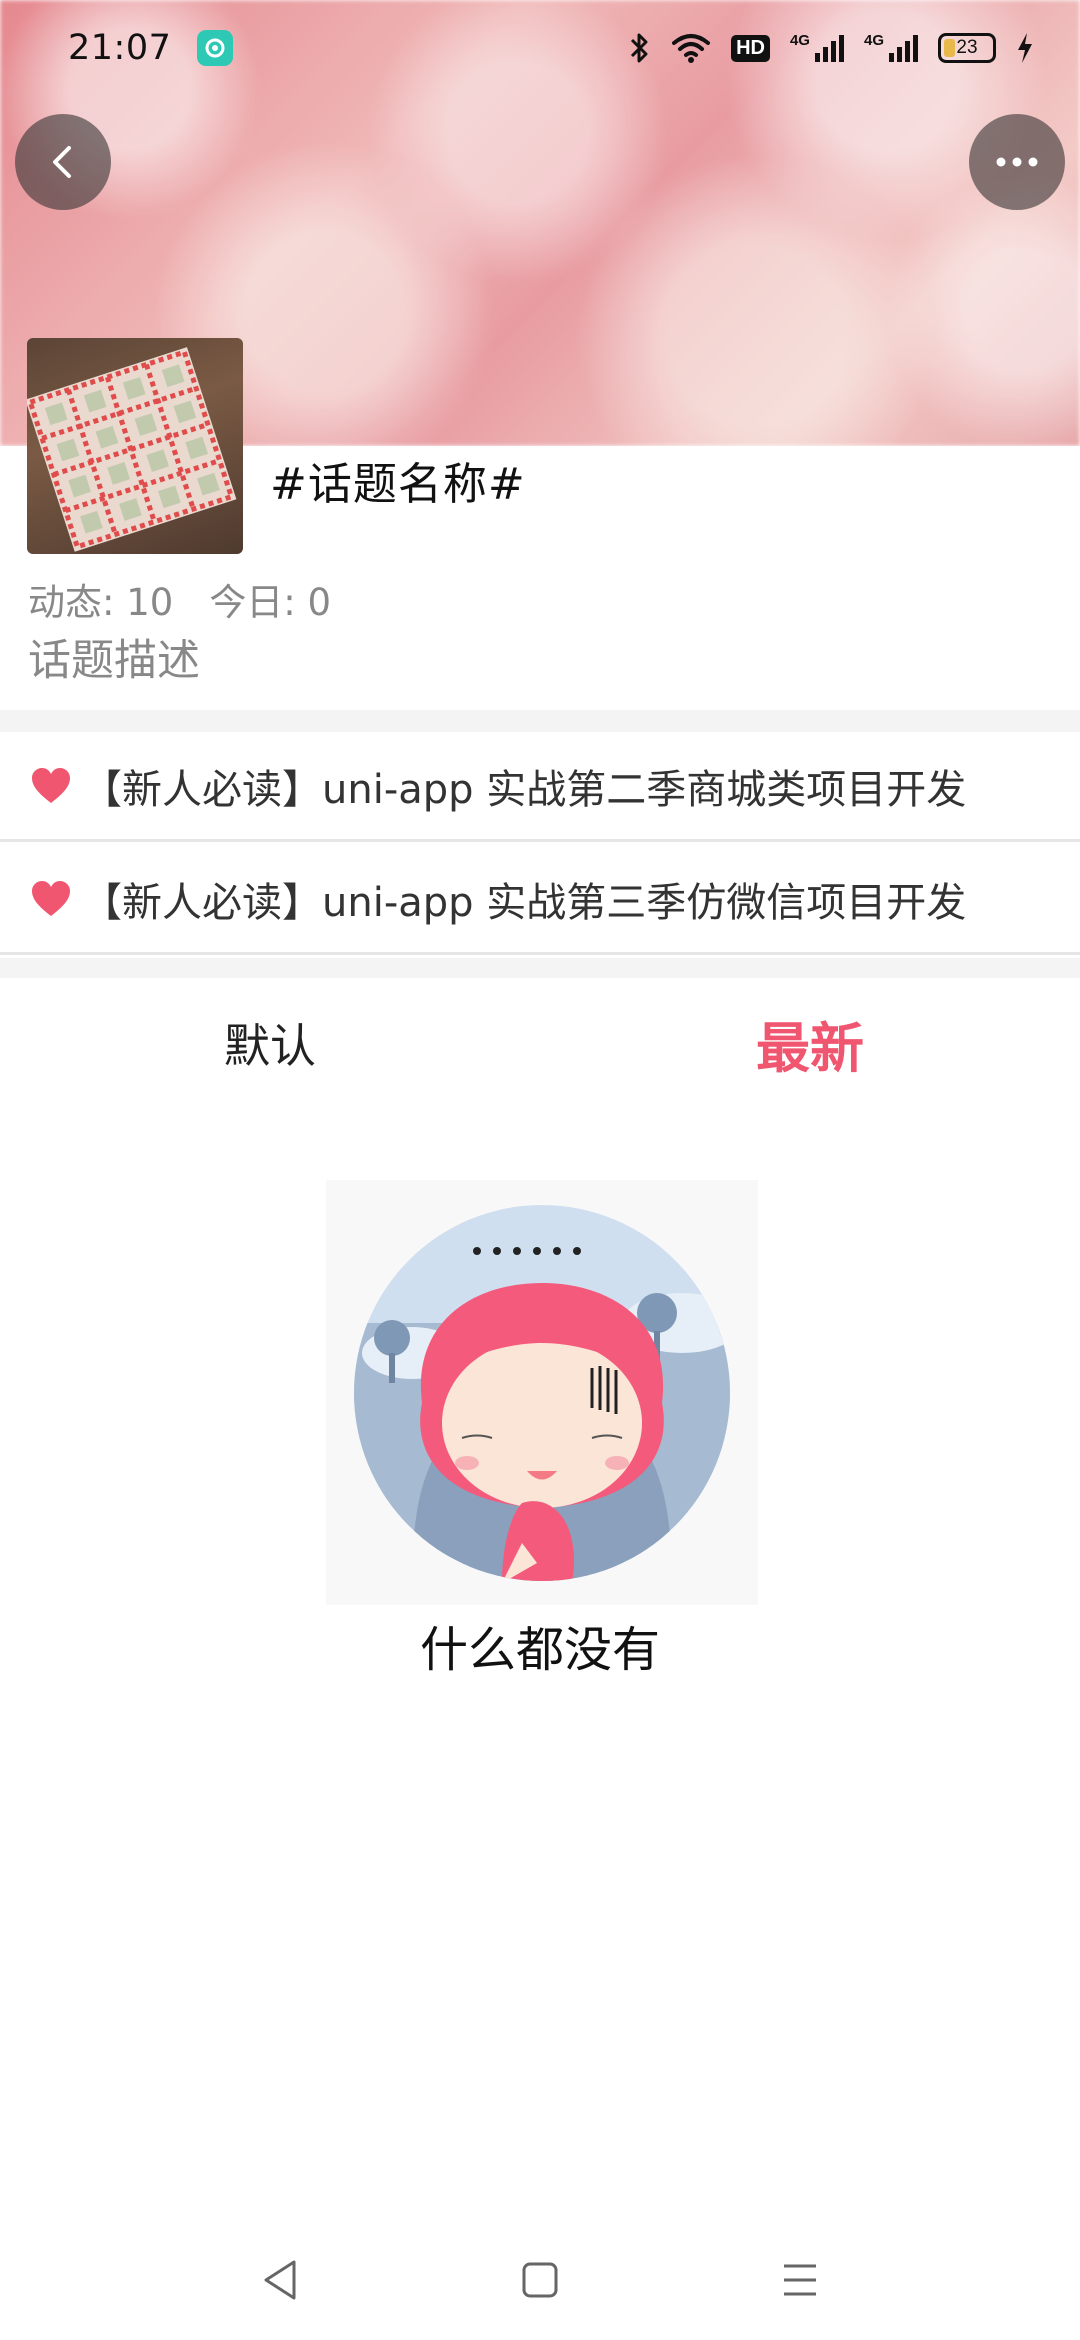  I want to click on app-notification-icon, so click(215, 48).